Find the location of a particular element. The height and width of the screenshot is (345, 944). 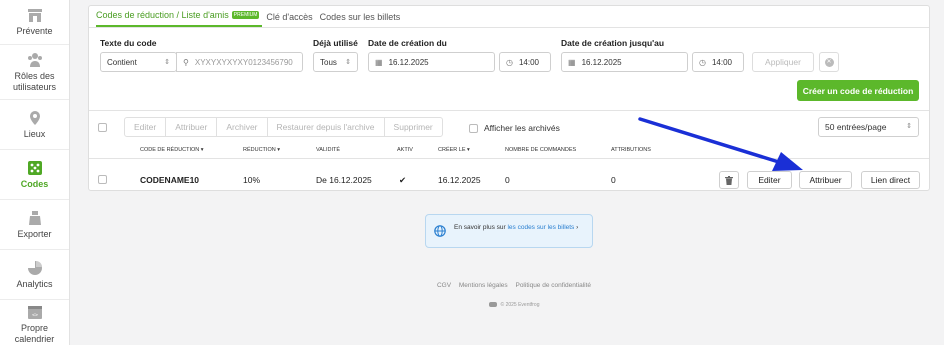

col-created-label: CRÉER LE is located at coordinates (452, 150).